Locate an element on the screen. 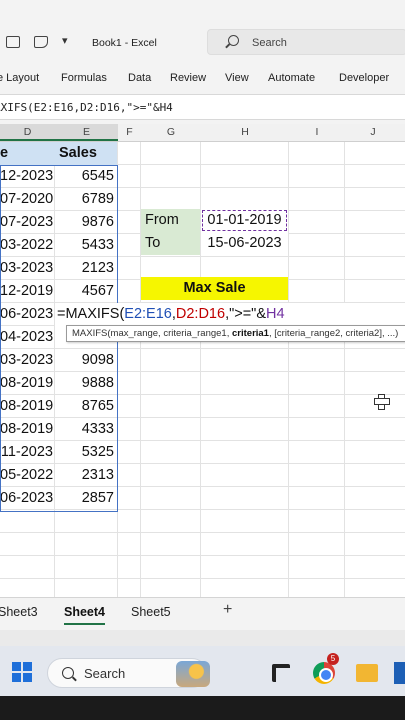 This screenshot has width=405, height=720. column-header-i: I is located at coordinates (317, 132).